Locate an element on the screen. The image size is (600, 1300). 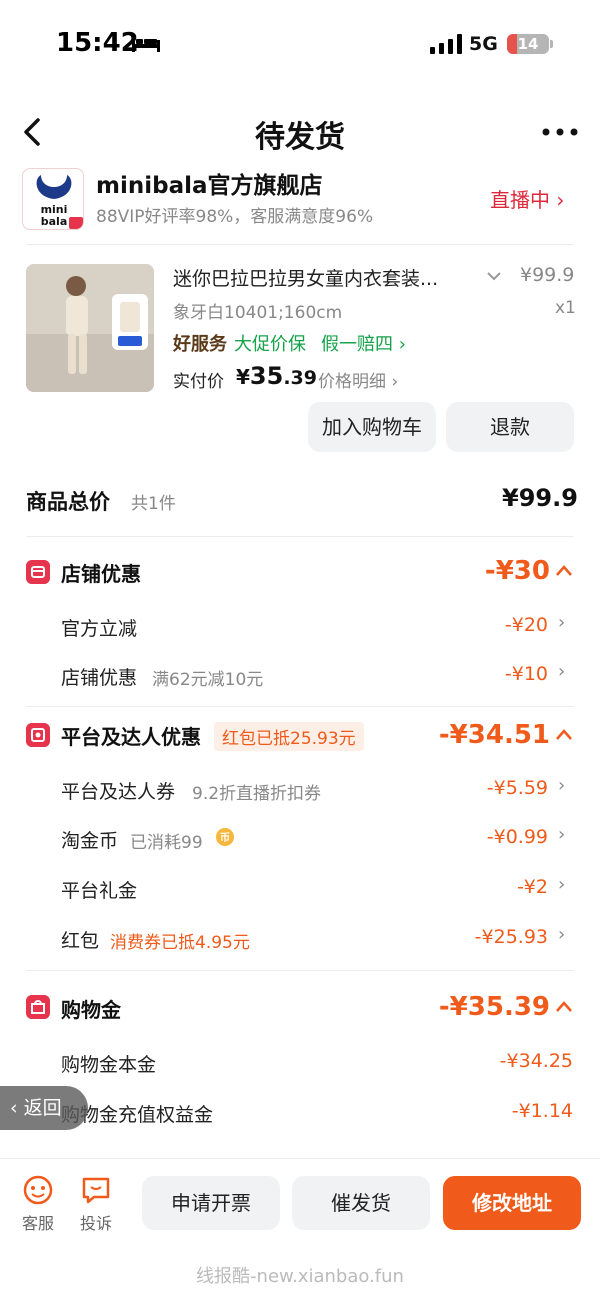
page-title: 待发货 is located at coordinates (300, 137).